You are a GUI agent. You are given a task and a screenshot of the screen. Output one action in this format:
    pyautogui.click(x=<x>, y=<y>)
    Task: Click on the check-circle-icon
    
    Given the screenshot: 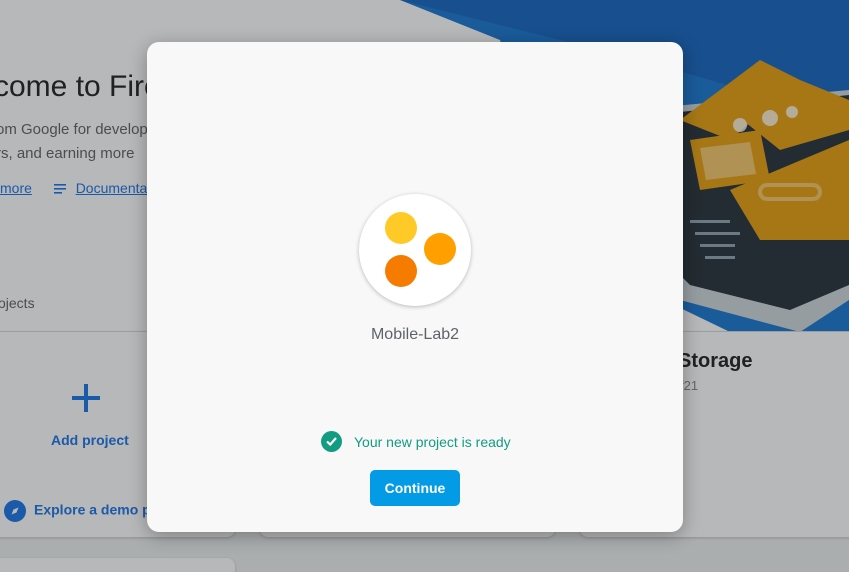 What is the action you would take?
    pyautogui.click(x=331, y=441)
    